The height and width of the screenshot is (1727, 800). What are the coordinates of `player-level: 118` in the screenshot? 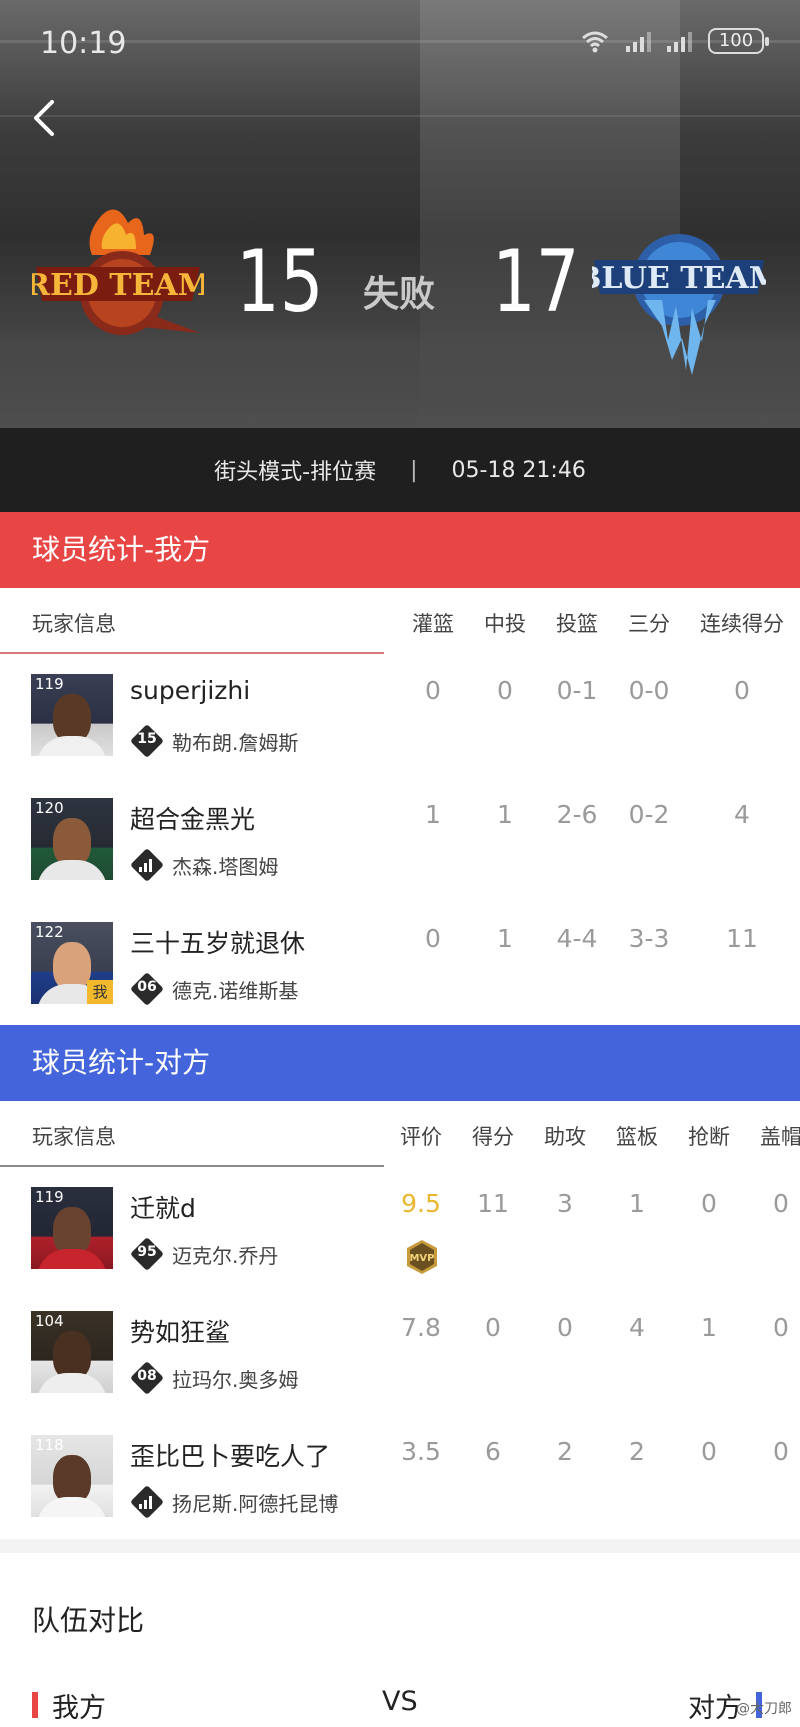 It's located at (49, 1445).